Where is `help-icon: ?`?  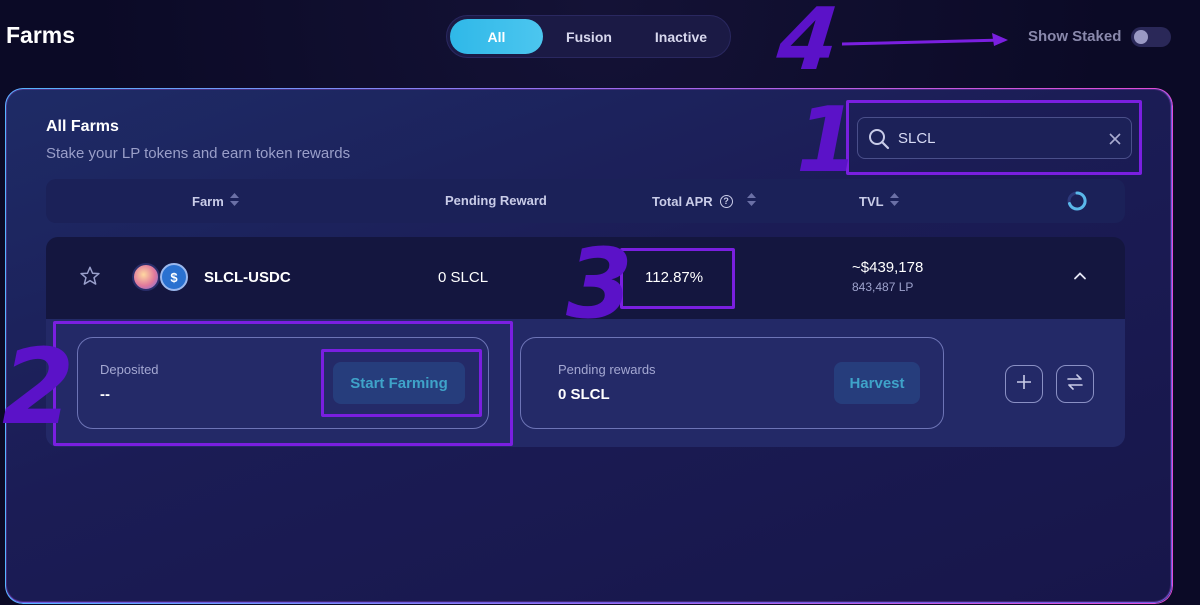 help-icon: ? is located at coordinates (726, 201).